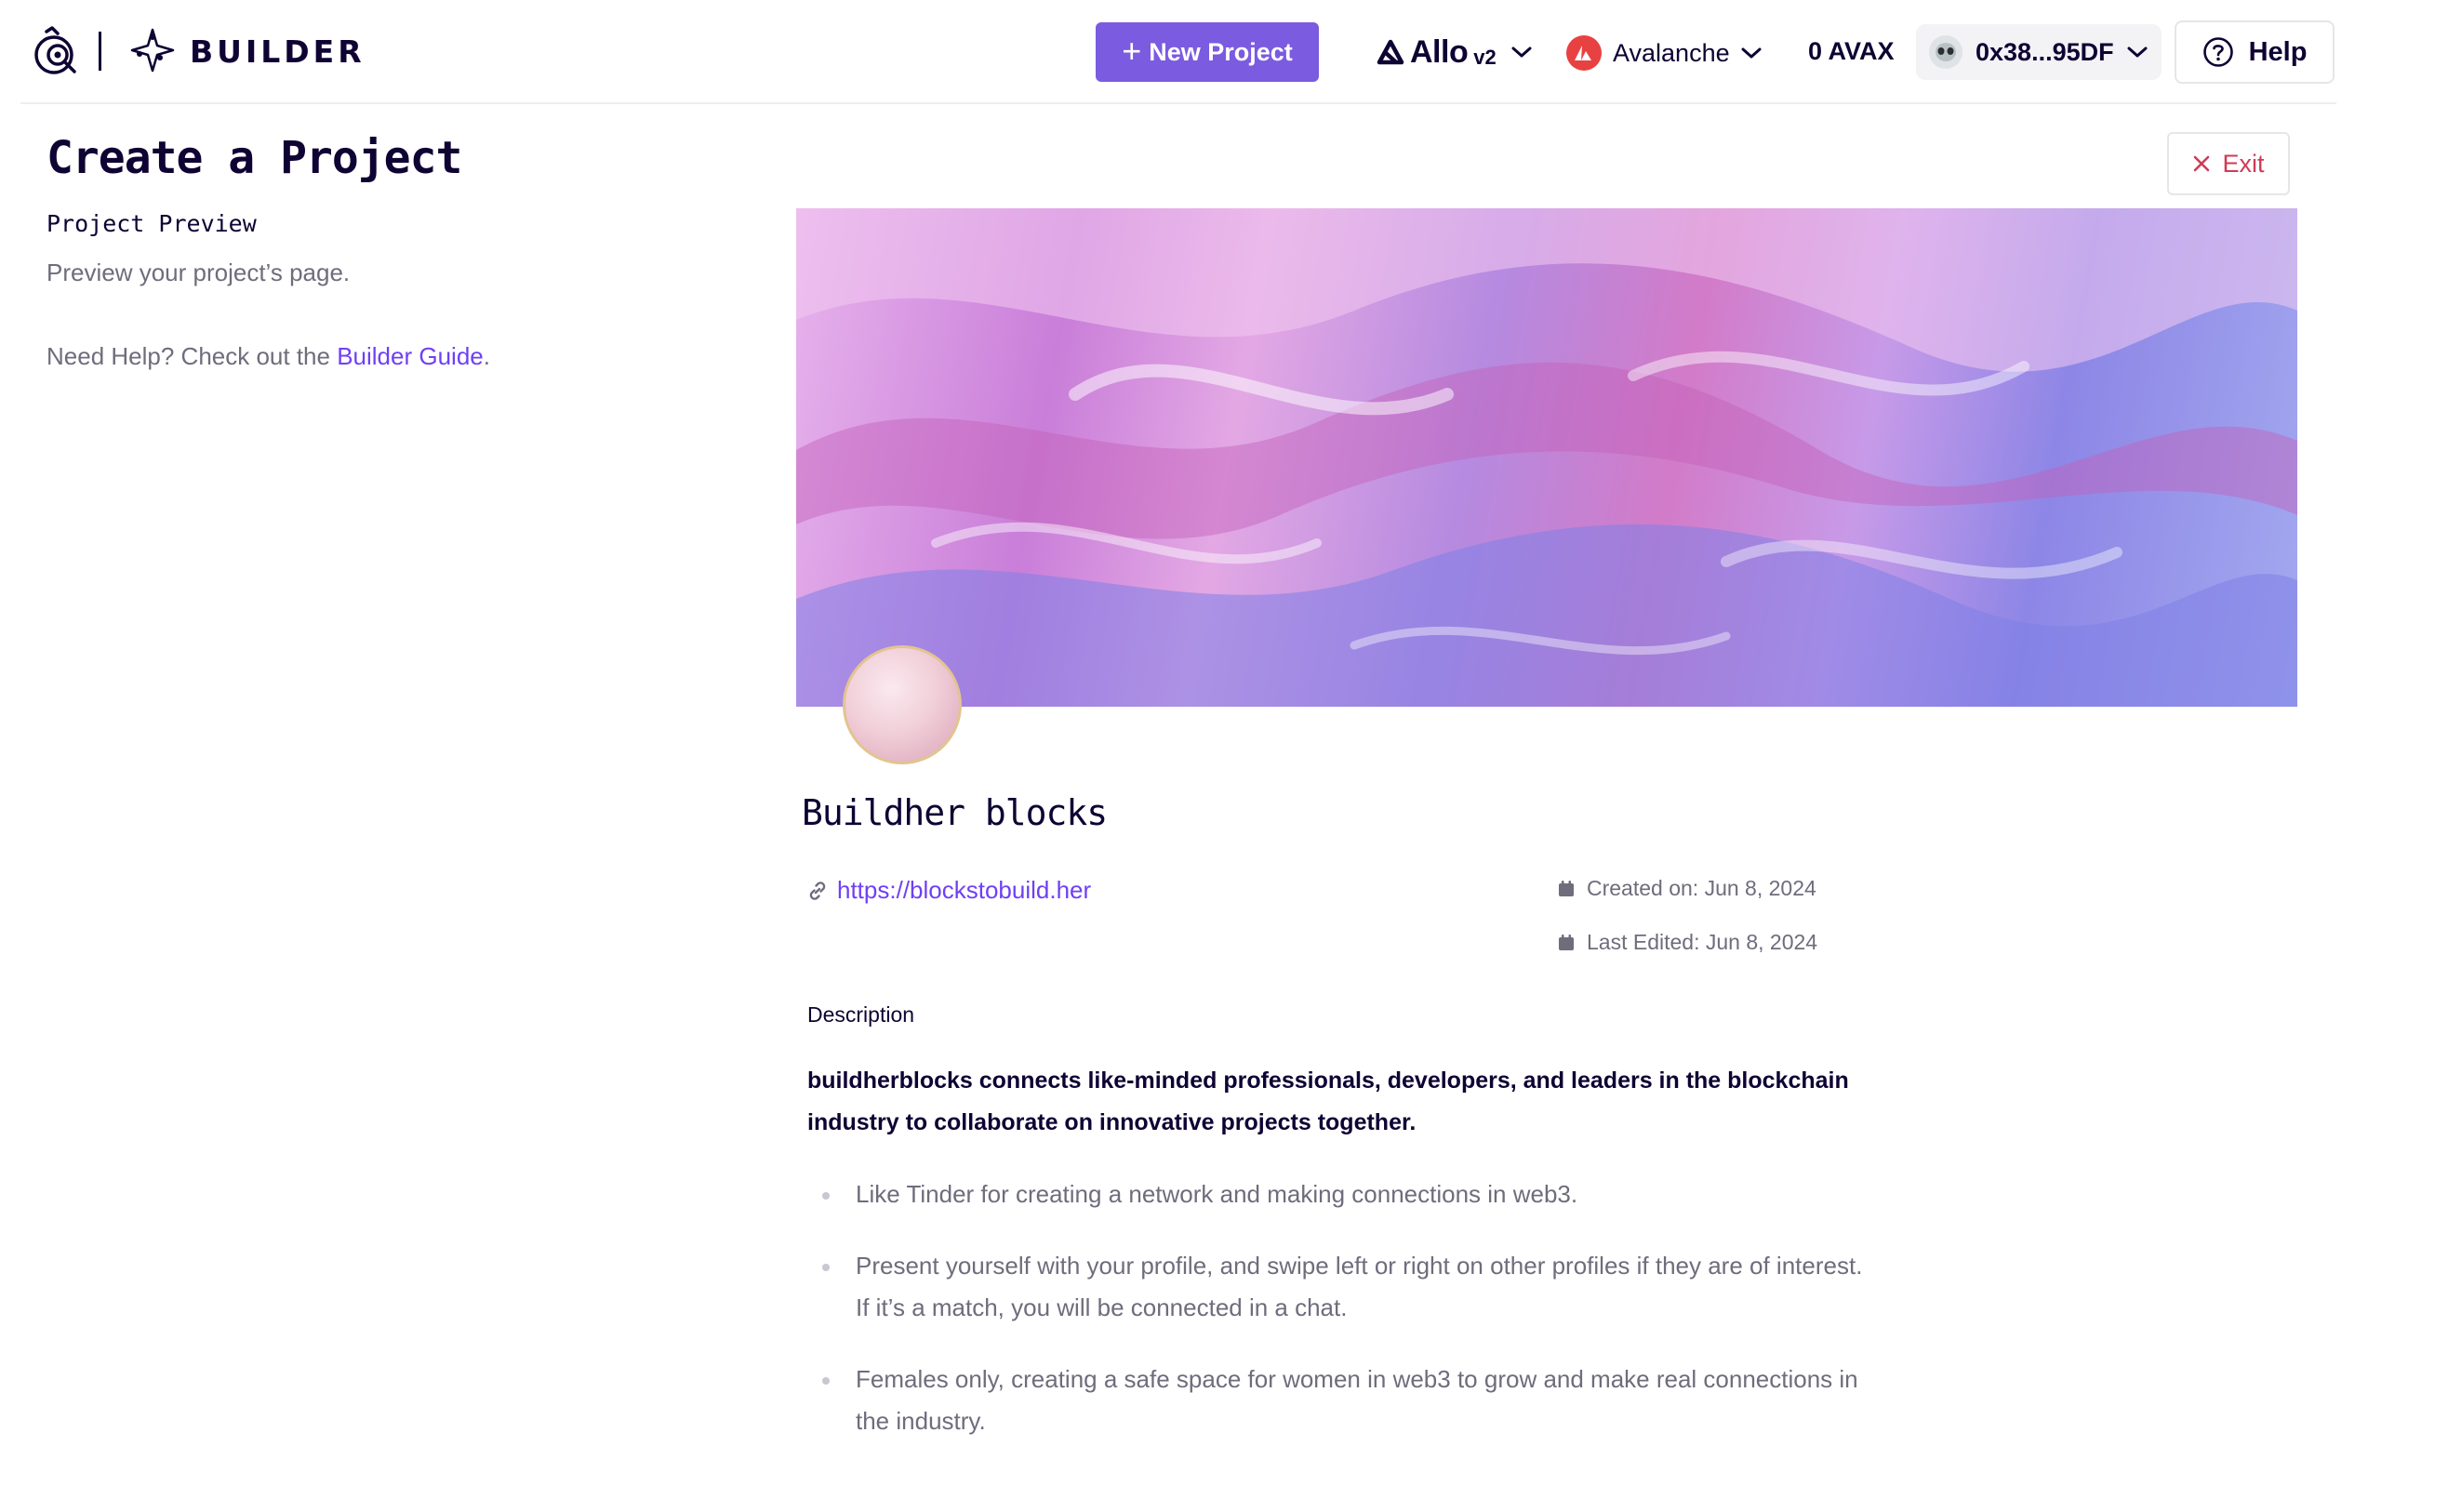  Describe the element at coordinates (817, 890) in the screenshot. I see `link-icon` at that location.